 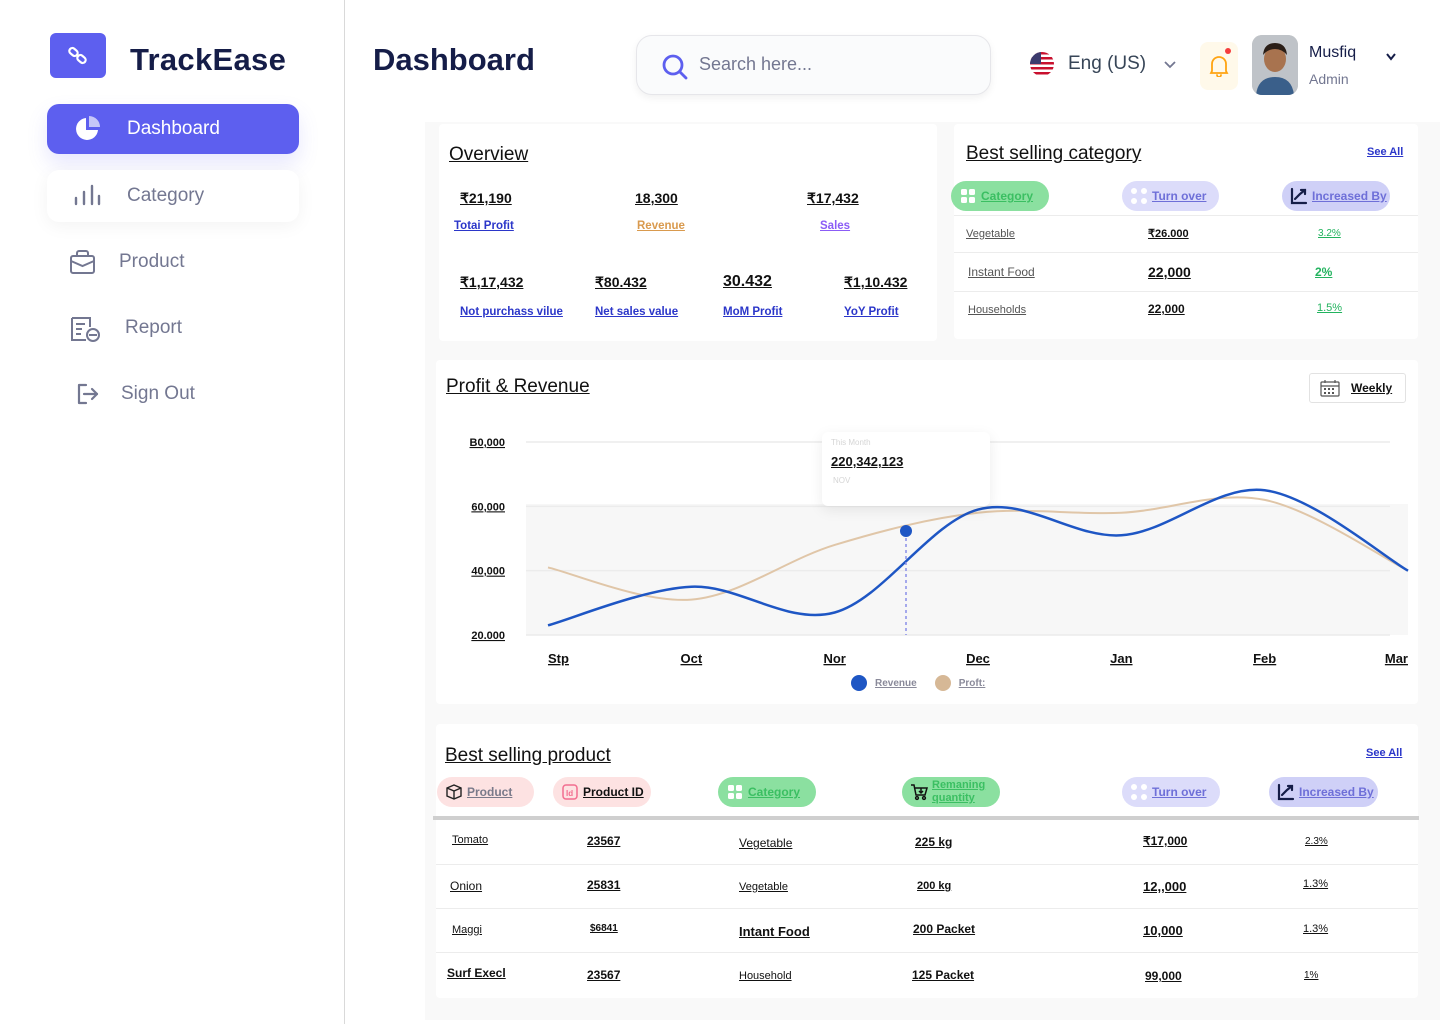 I want to click on sidebar-item-sign-out: Sign Out, so click(x=173, y=394).